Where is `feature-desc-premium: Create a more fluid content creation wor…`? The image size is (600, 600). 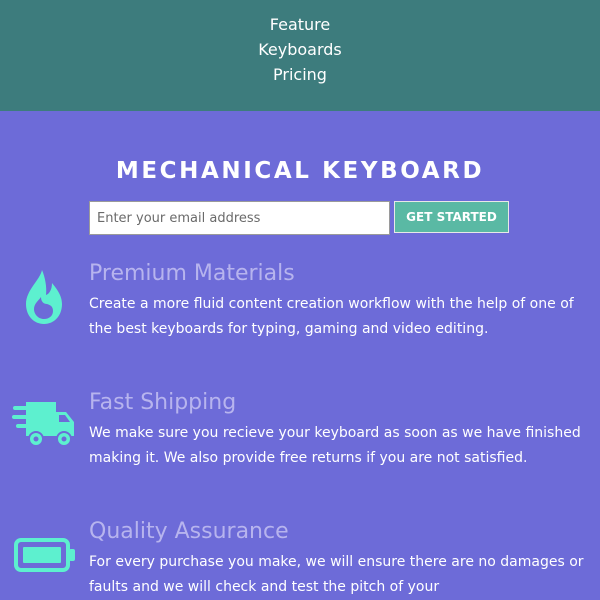 feature-desc-premium: Create a more fluid content creation wor… is located at coordinates (331, 316).